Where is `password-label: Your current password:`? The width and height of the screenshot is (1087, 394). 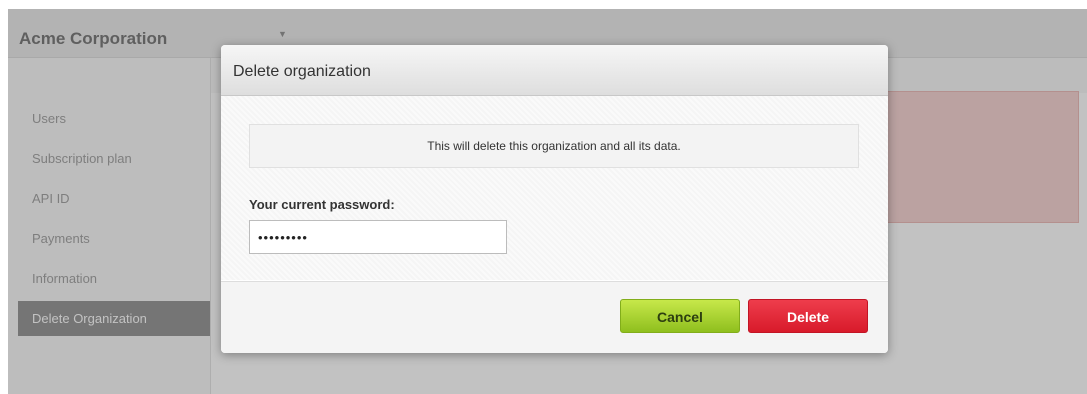 password-label: Your current password: is located at coordinates (322, 204).